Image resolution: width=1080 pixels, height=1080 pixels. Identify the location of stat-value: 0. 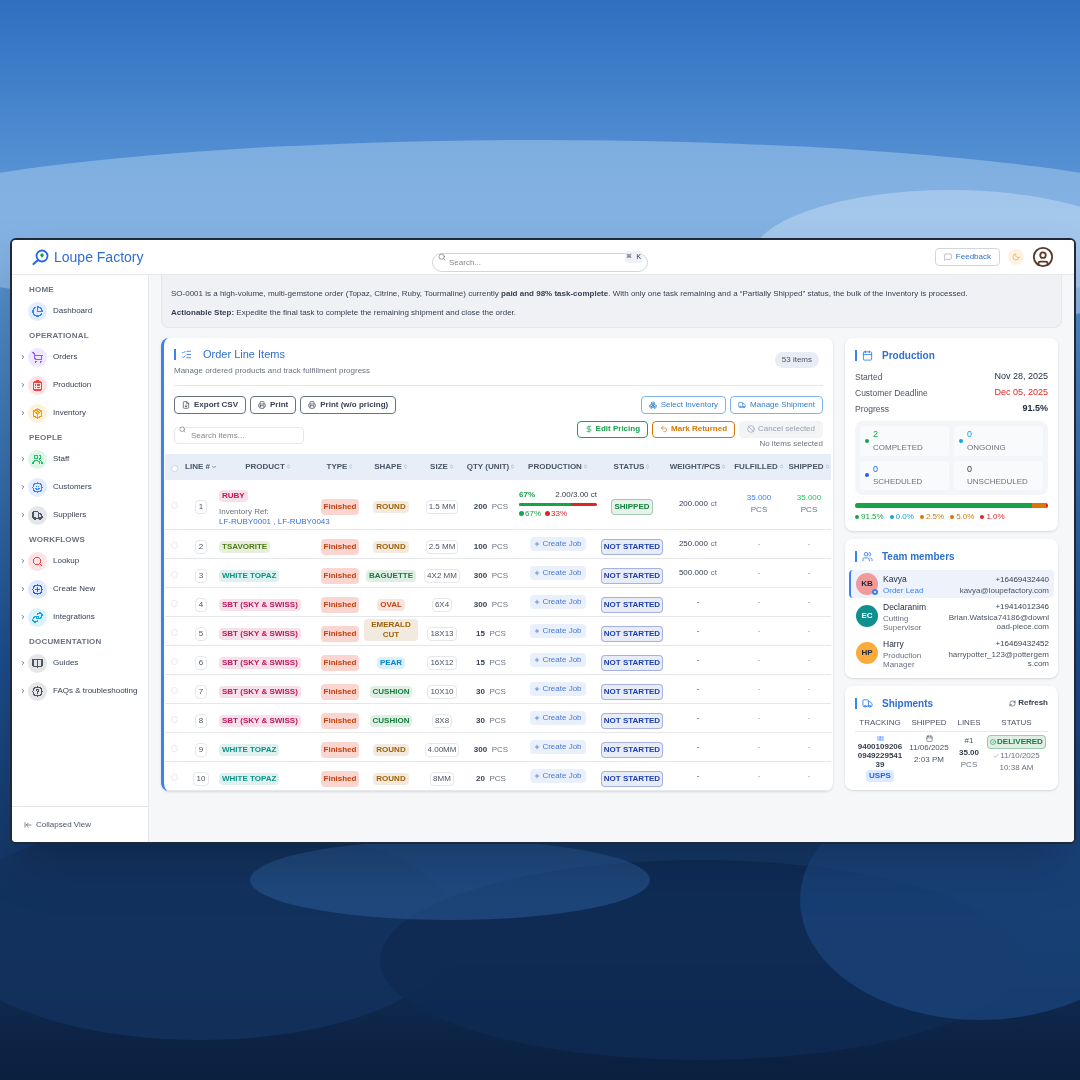
(970, 434).